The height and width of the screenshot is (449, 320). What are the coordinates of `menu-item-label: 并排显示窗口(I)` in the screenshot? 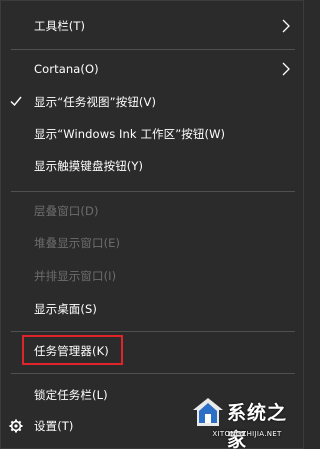 It's located at (75, 276).